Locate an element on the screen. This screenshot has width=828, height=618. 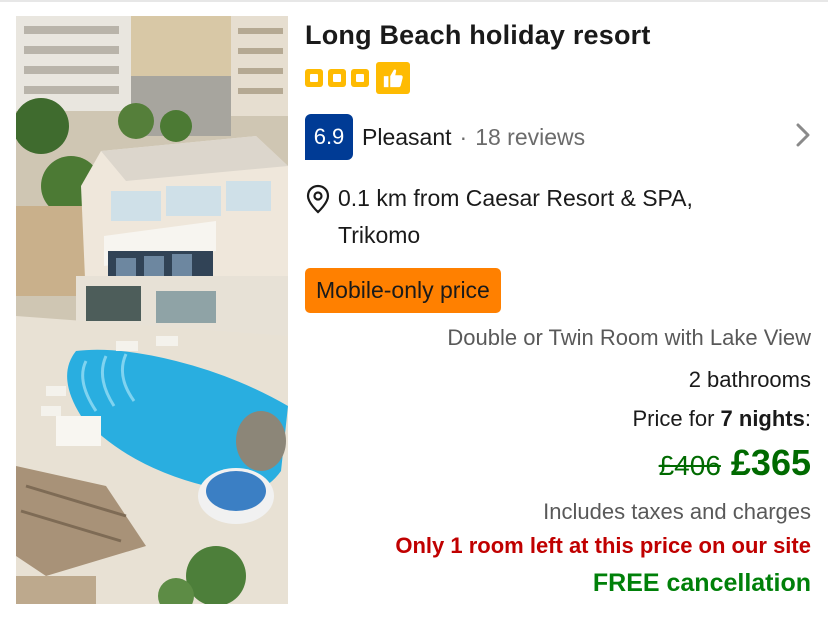
taxes-note: Includes taxes and charges is located at coordinates (677, 511).